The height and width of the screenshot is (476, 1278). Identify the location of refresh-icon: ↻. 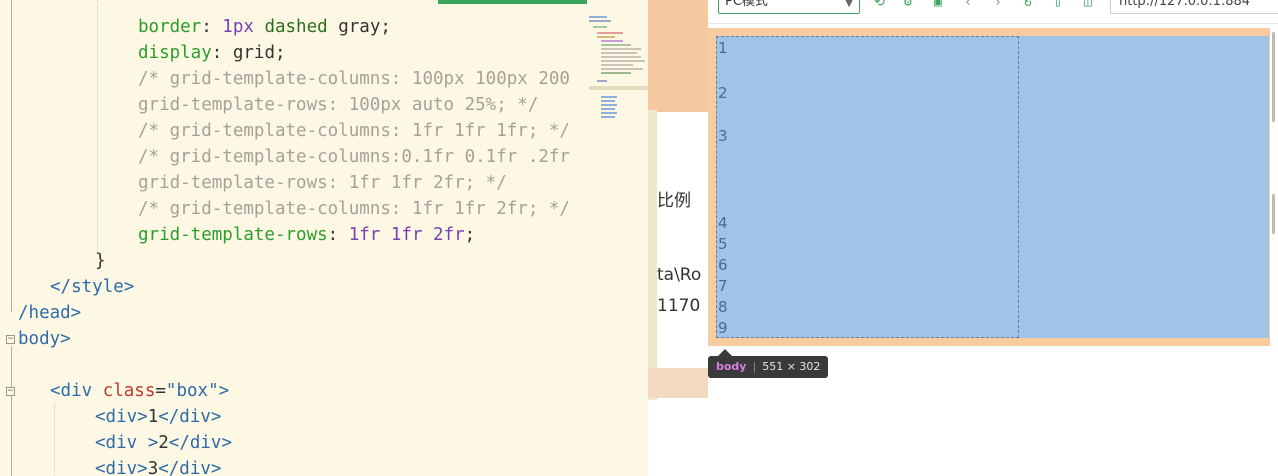
(1028, 5).